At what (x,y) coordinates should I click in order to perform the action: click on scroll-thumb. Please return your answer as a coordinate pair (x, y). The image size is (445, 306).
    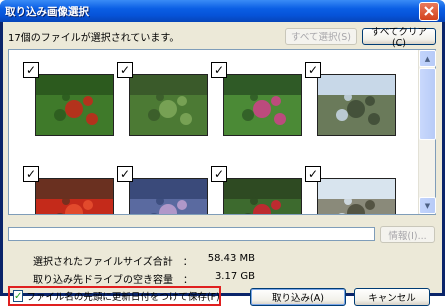
    Looking at the image, I should click on (427, 104).